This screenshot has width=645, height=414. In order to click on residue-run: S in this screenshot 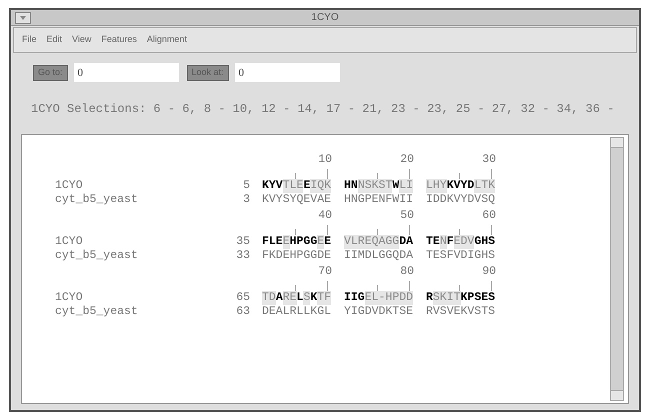, I will do `click(306, 298)`.